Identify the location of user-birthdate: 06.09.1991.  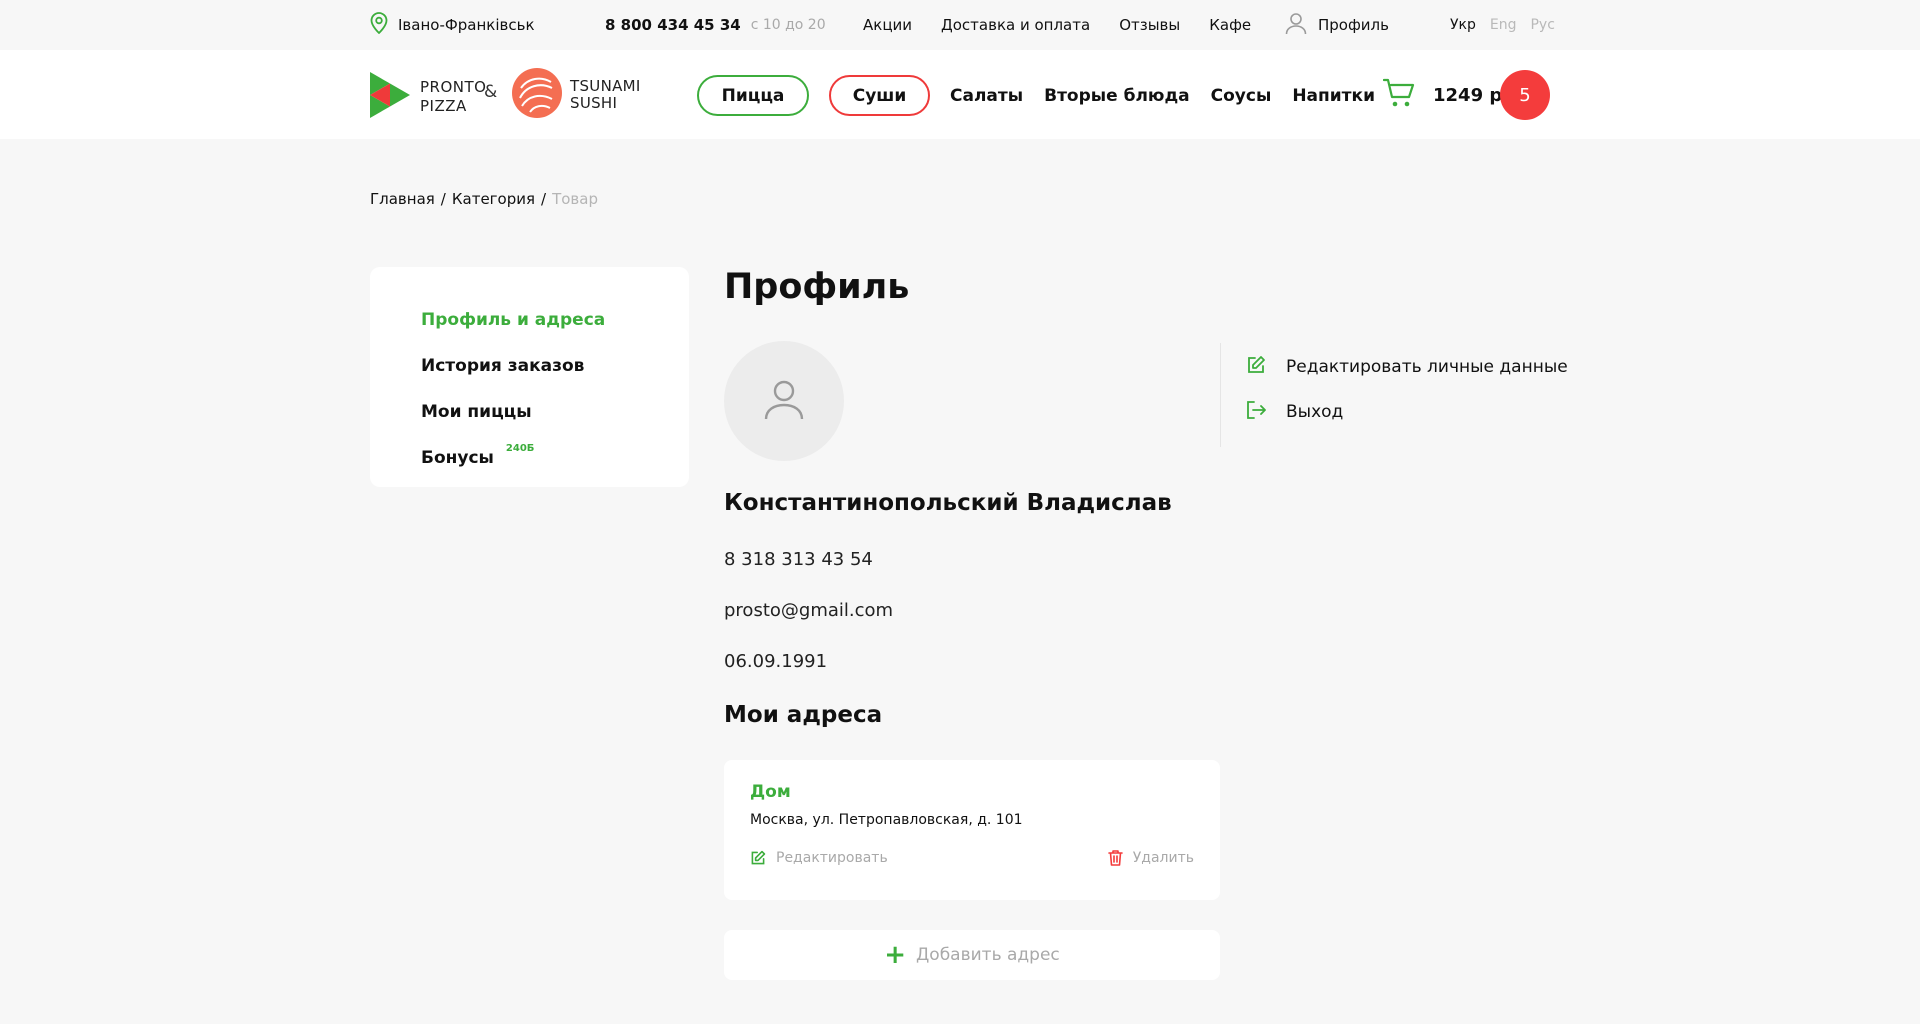
(776, 661).